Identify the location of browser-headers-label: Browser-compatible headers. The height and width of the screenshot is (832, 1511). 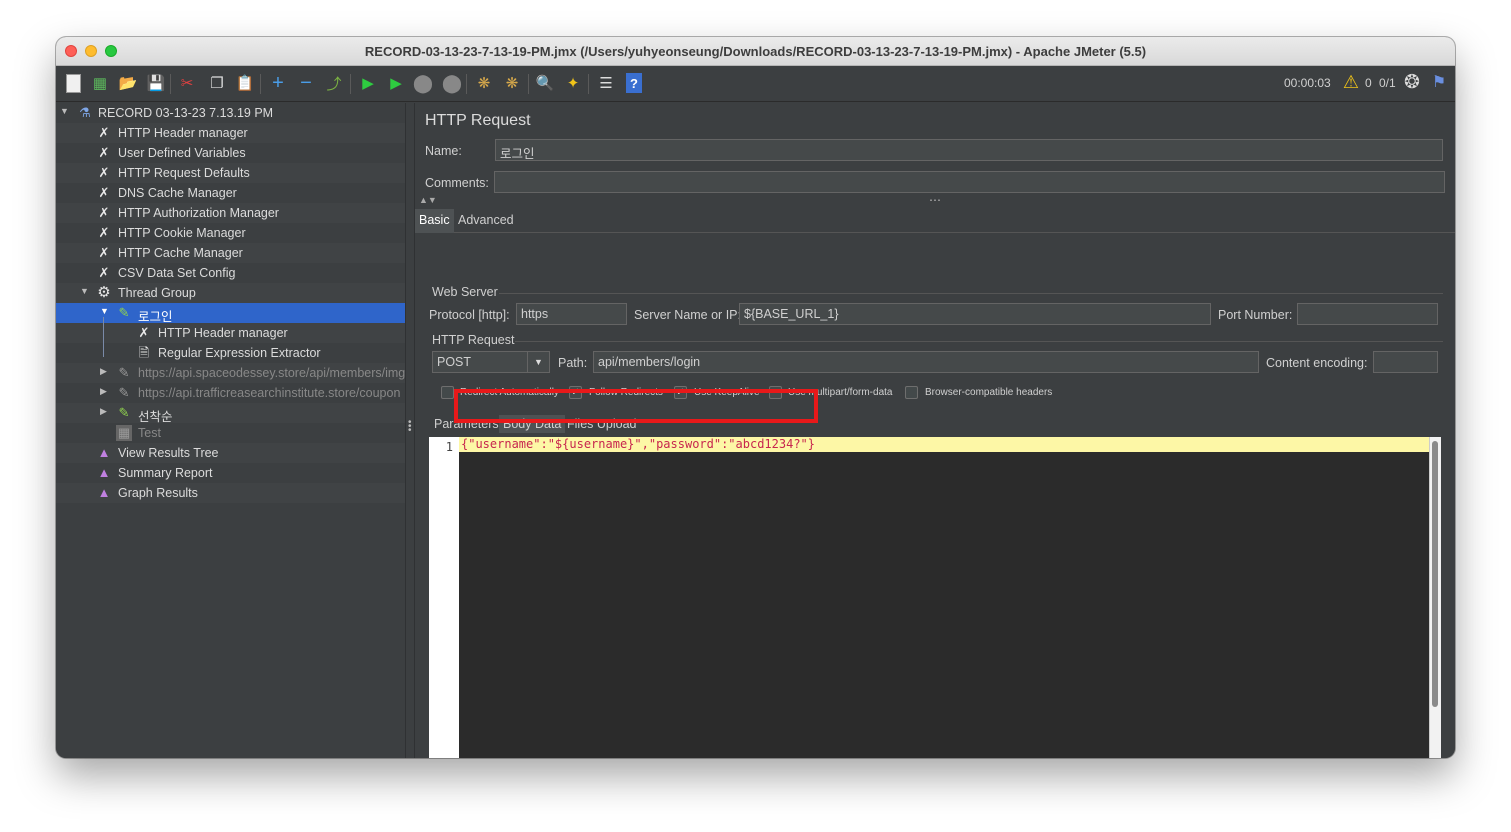
(989, 392).